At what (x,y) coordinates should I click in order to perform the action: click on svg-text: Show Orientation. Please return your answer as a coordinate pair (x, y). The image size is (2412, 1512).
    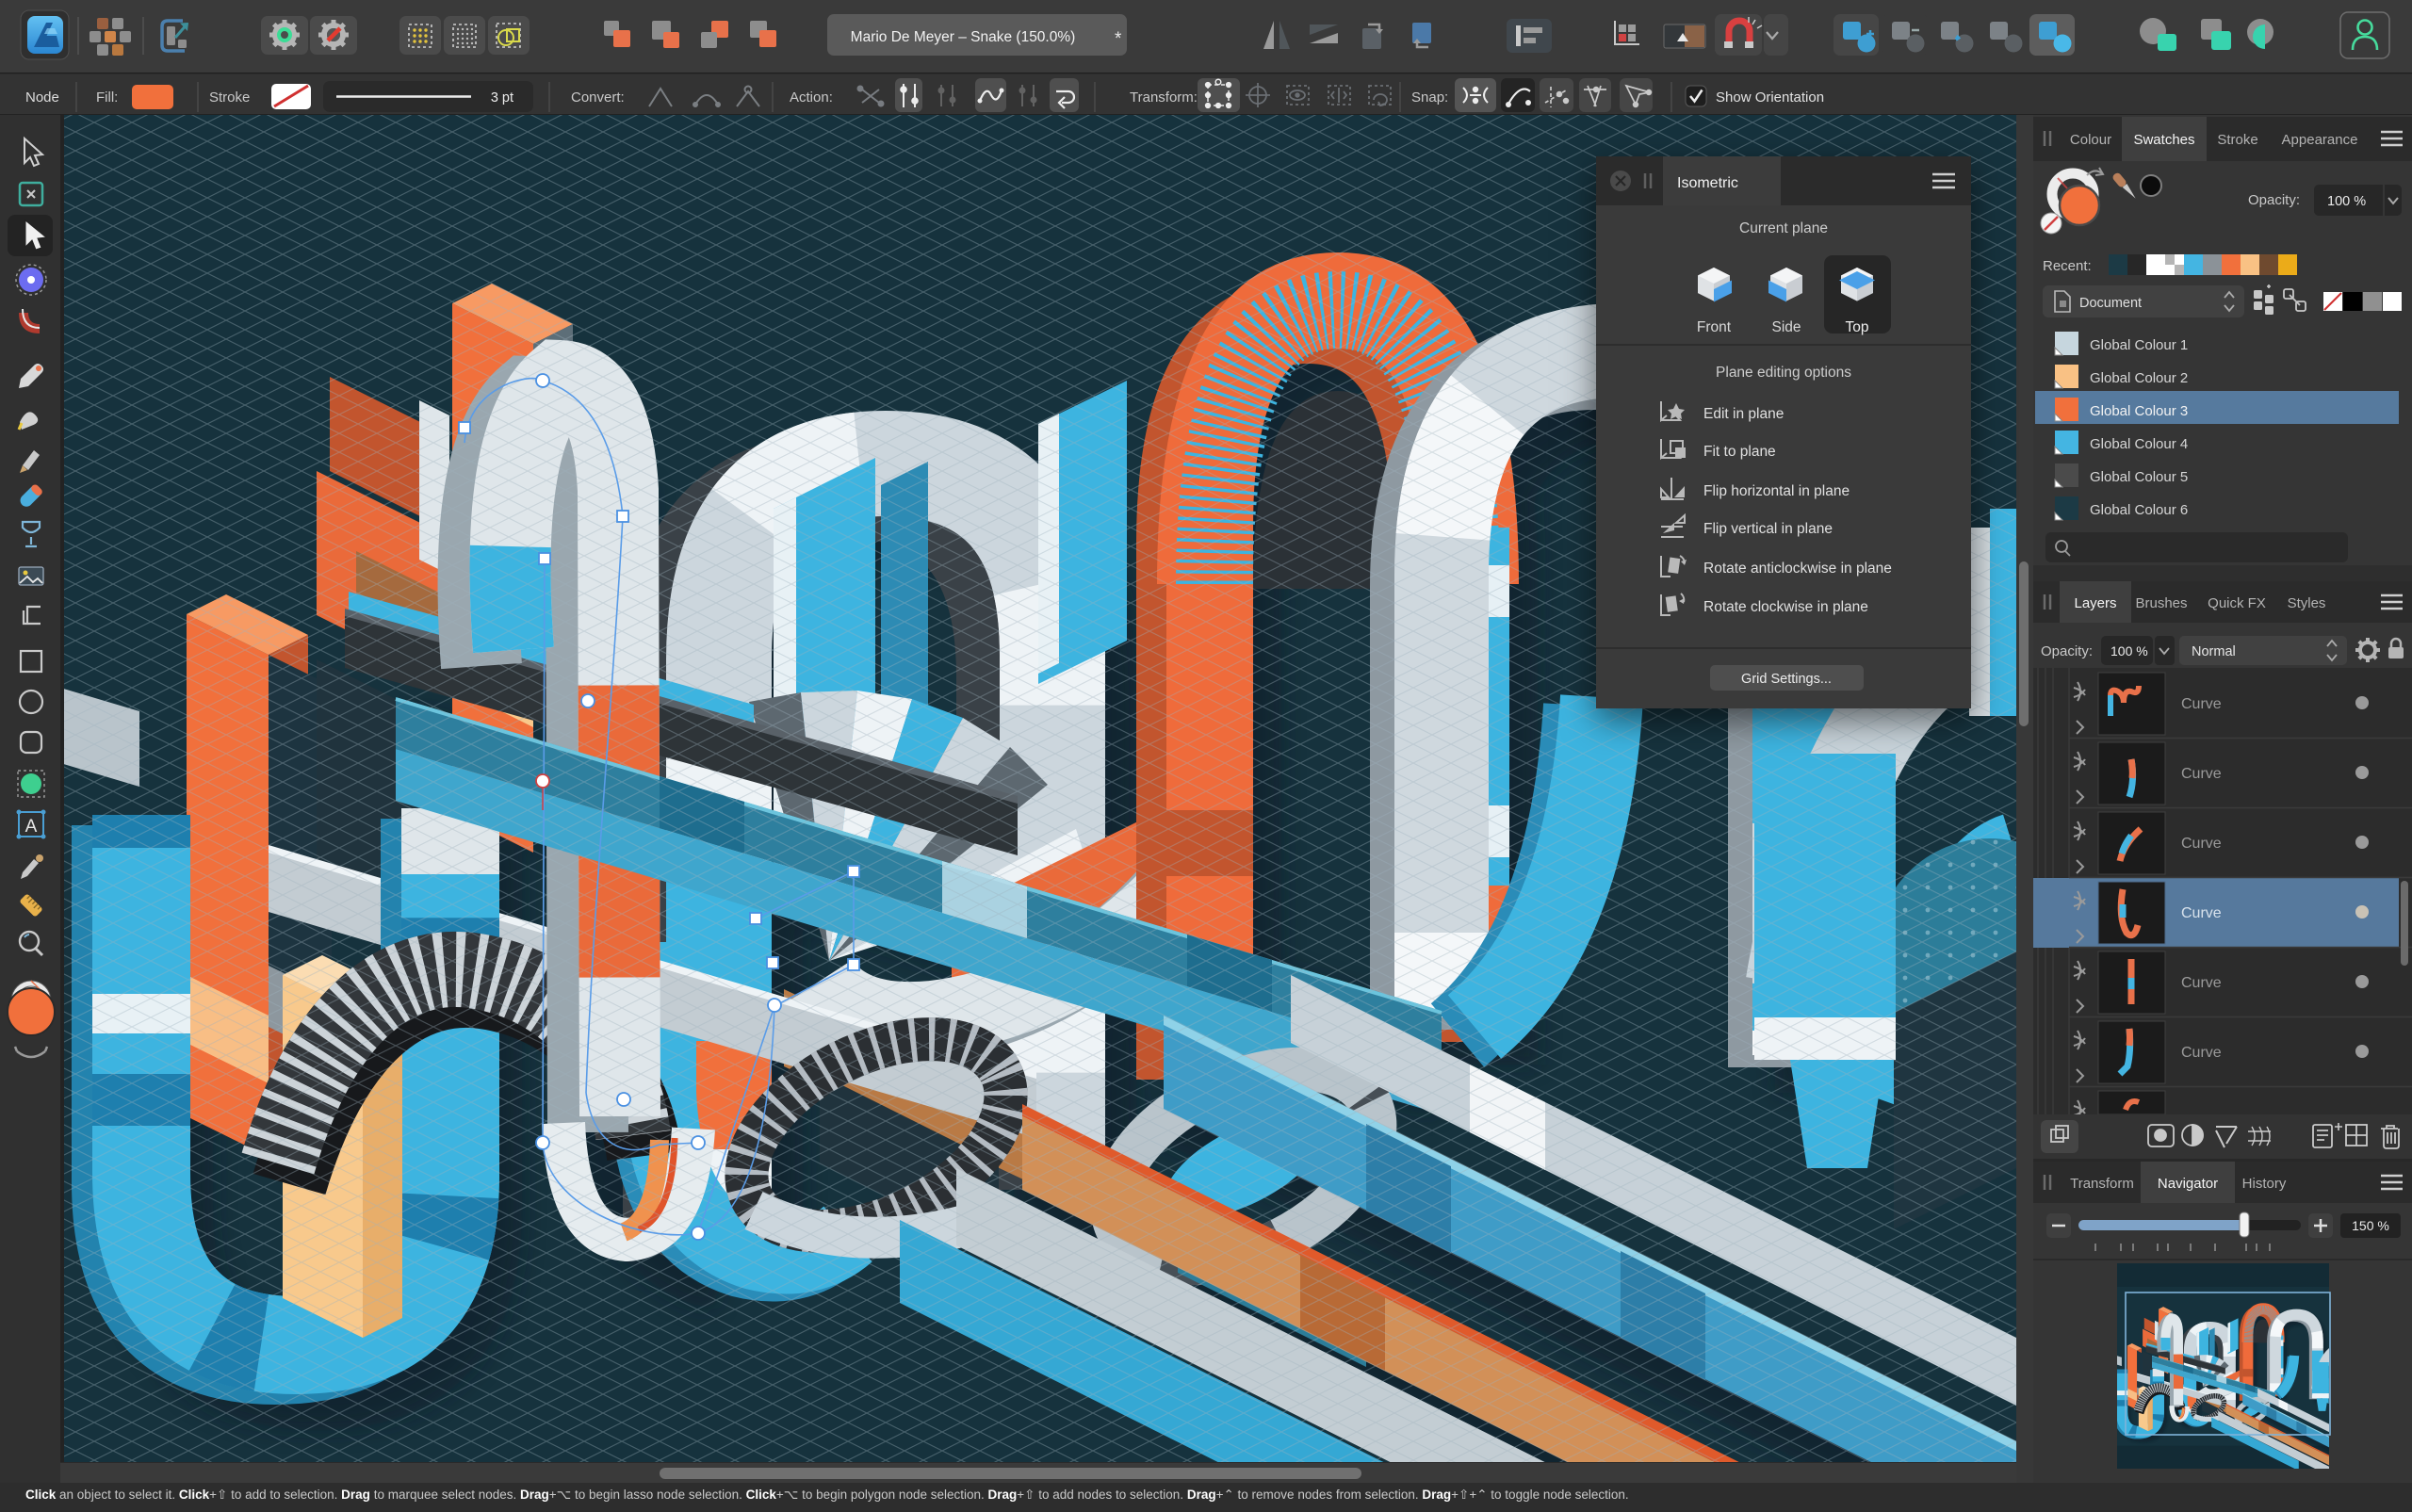
    Looking at the image, I should click on (1770, 97).